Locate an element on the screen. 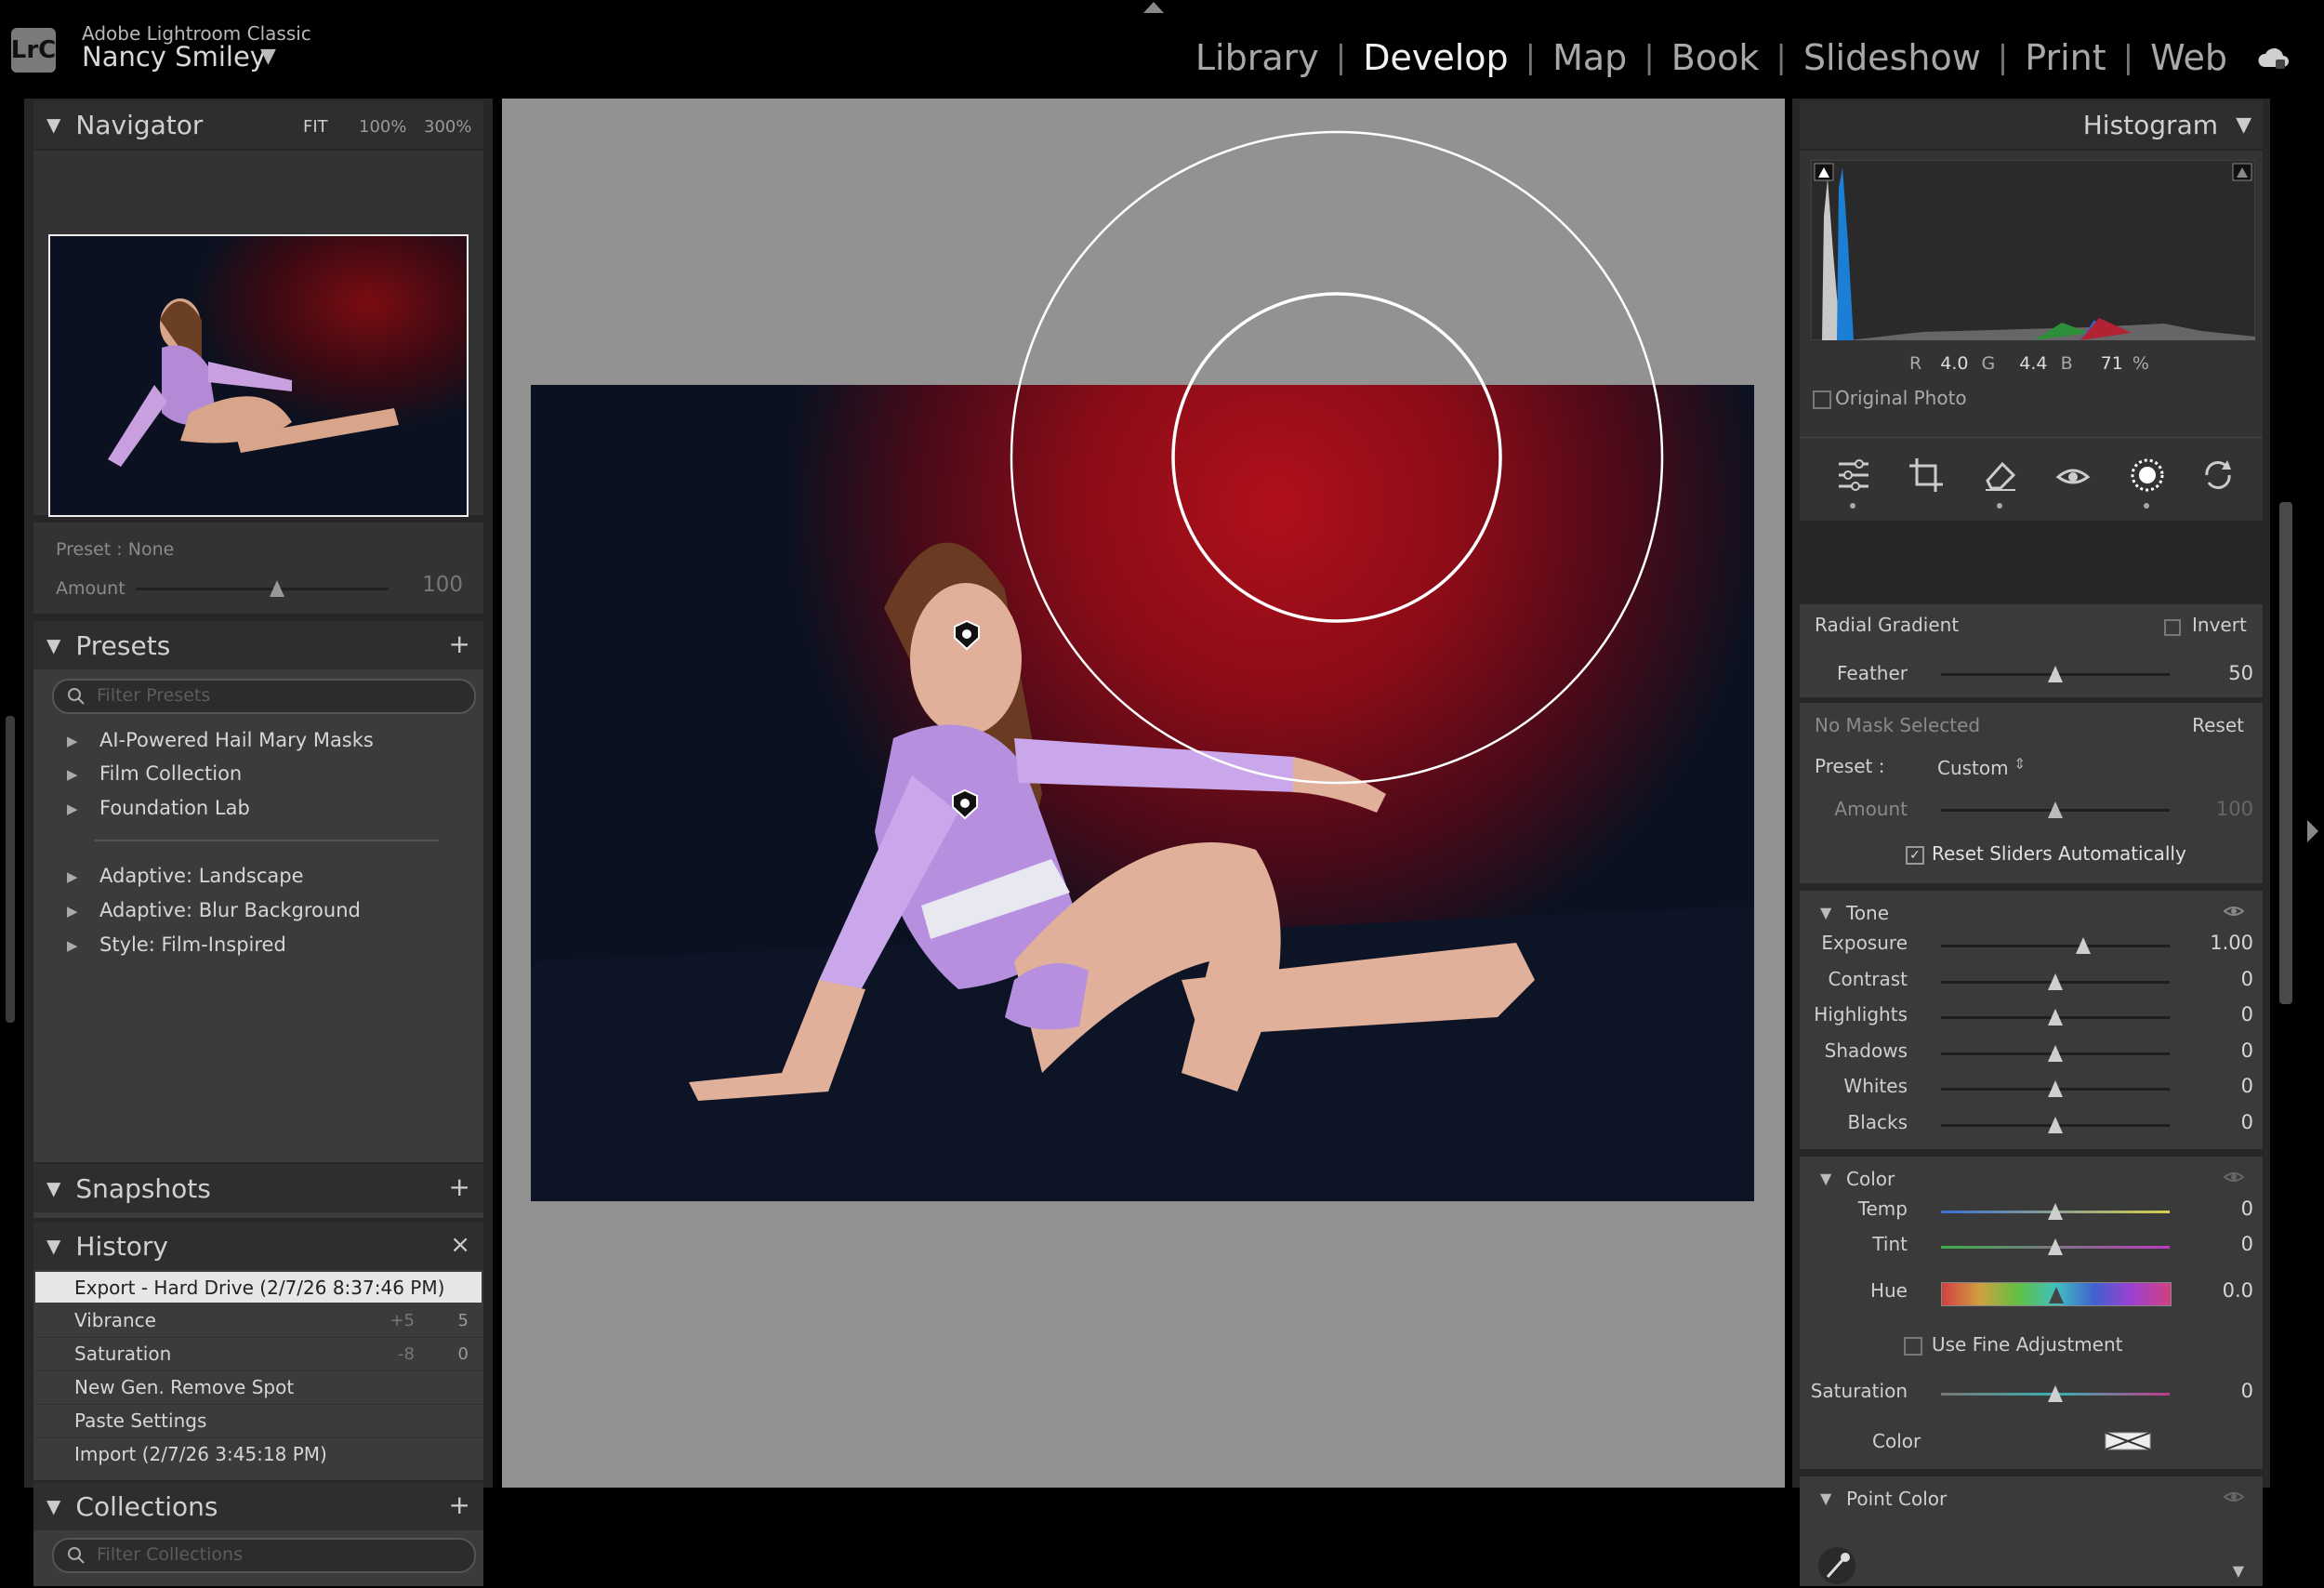  tone-slider-row: Shadows 0 is located at coordinates (2039, 1053).